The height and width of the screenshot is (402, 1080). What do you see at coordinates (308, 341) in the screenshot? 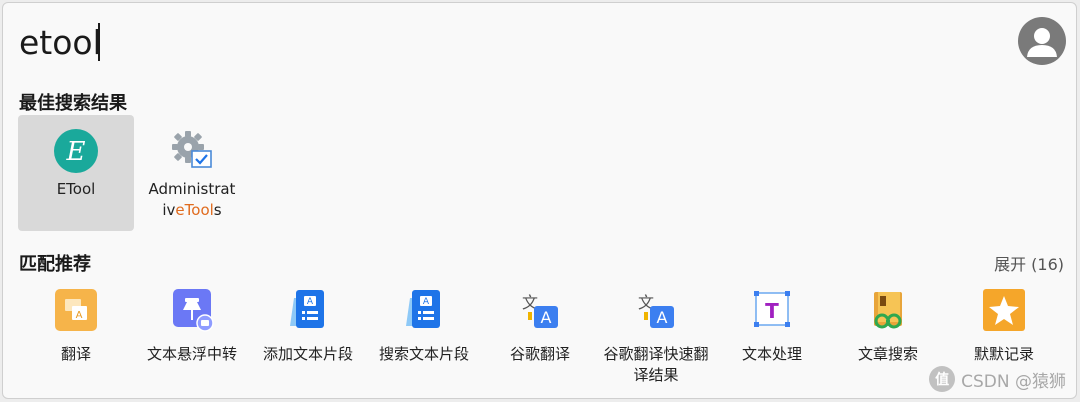
I see `rec-add-snippet: A 添加文本片段` at bounding box center [308, 341].